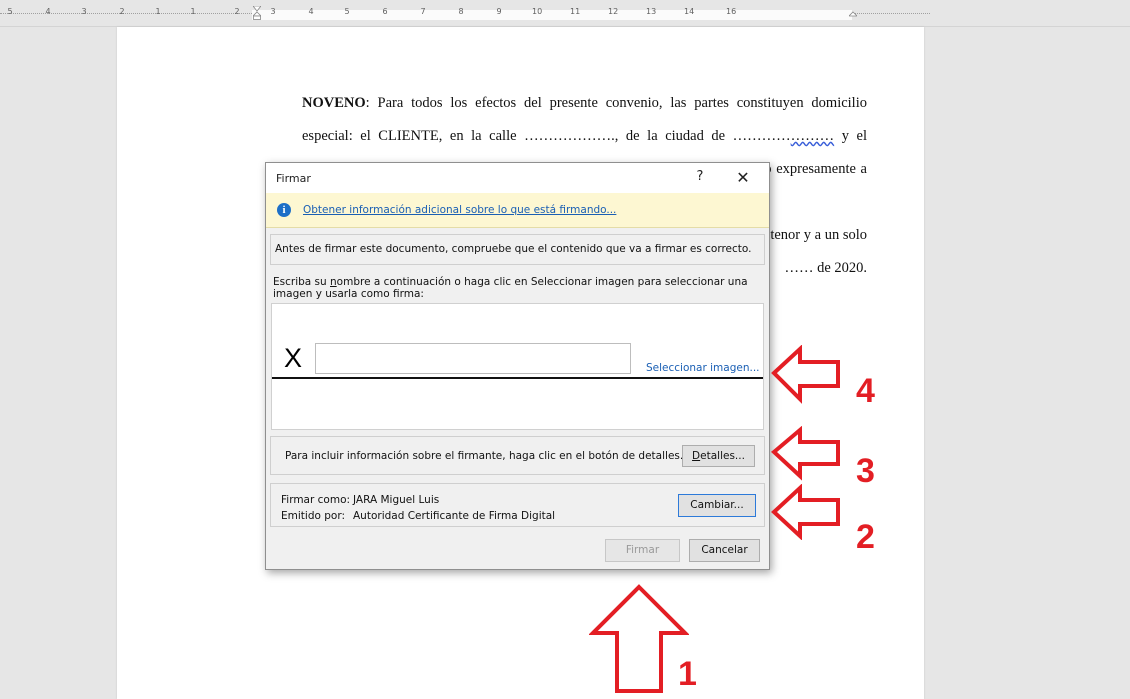 Image resolution: width=1130 pixels, height=699 pixels. What do you see at coordinates (639, 638) in the screenshot?
I see `arrow-up-icon` at bounding box center [639, 638].